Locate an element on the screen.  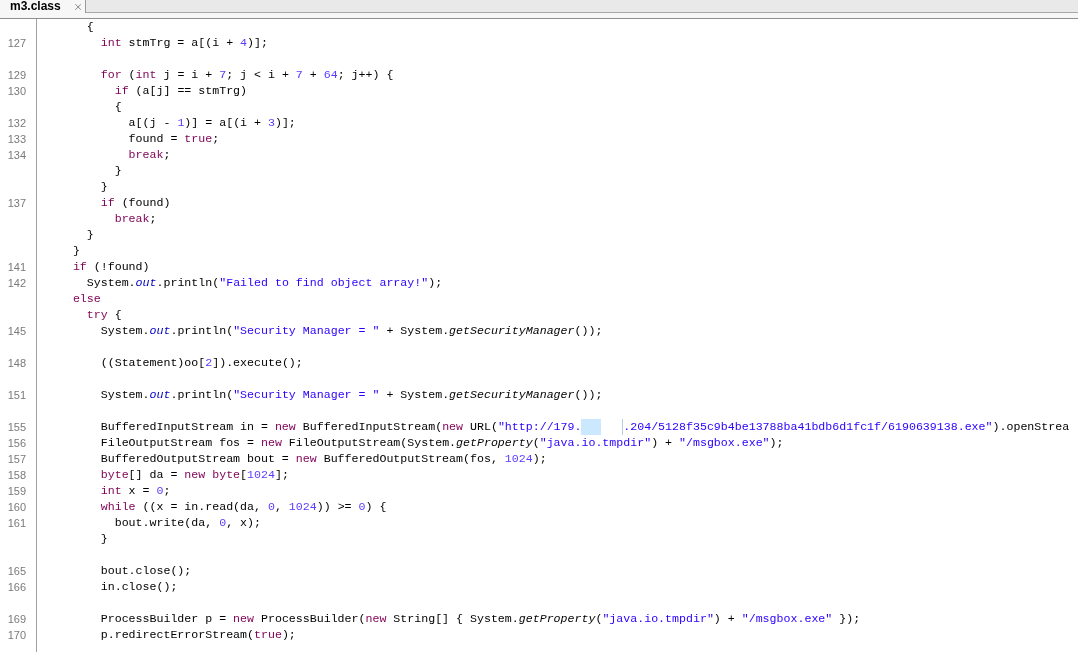
code-line: while ((x = in.read(da, 0, 1024)) >= 0) { is located at coordinates (243, 507).